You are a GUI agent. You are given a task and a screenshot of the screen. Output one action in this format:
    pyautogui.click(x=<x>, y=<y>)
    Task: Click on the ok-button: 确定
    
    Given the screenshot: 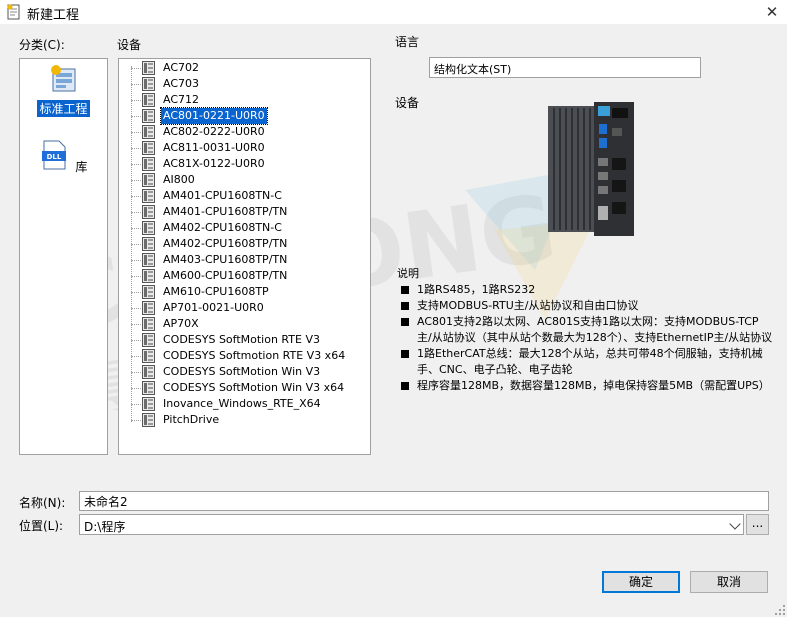 What is the action you would take?
    pyautogui.click(x=641, y=582)
    